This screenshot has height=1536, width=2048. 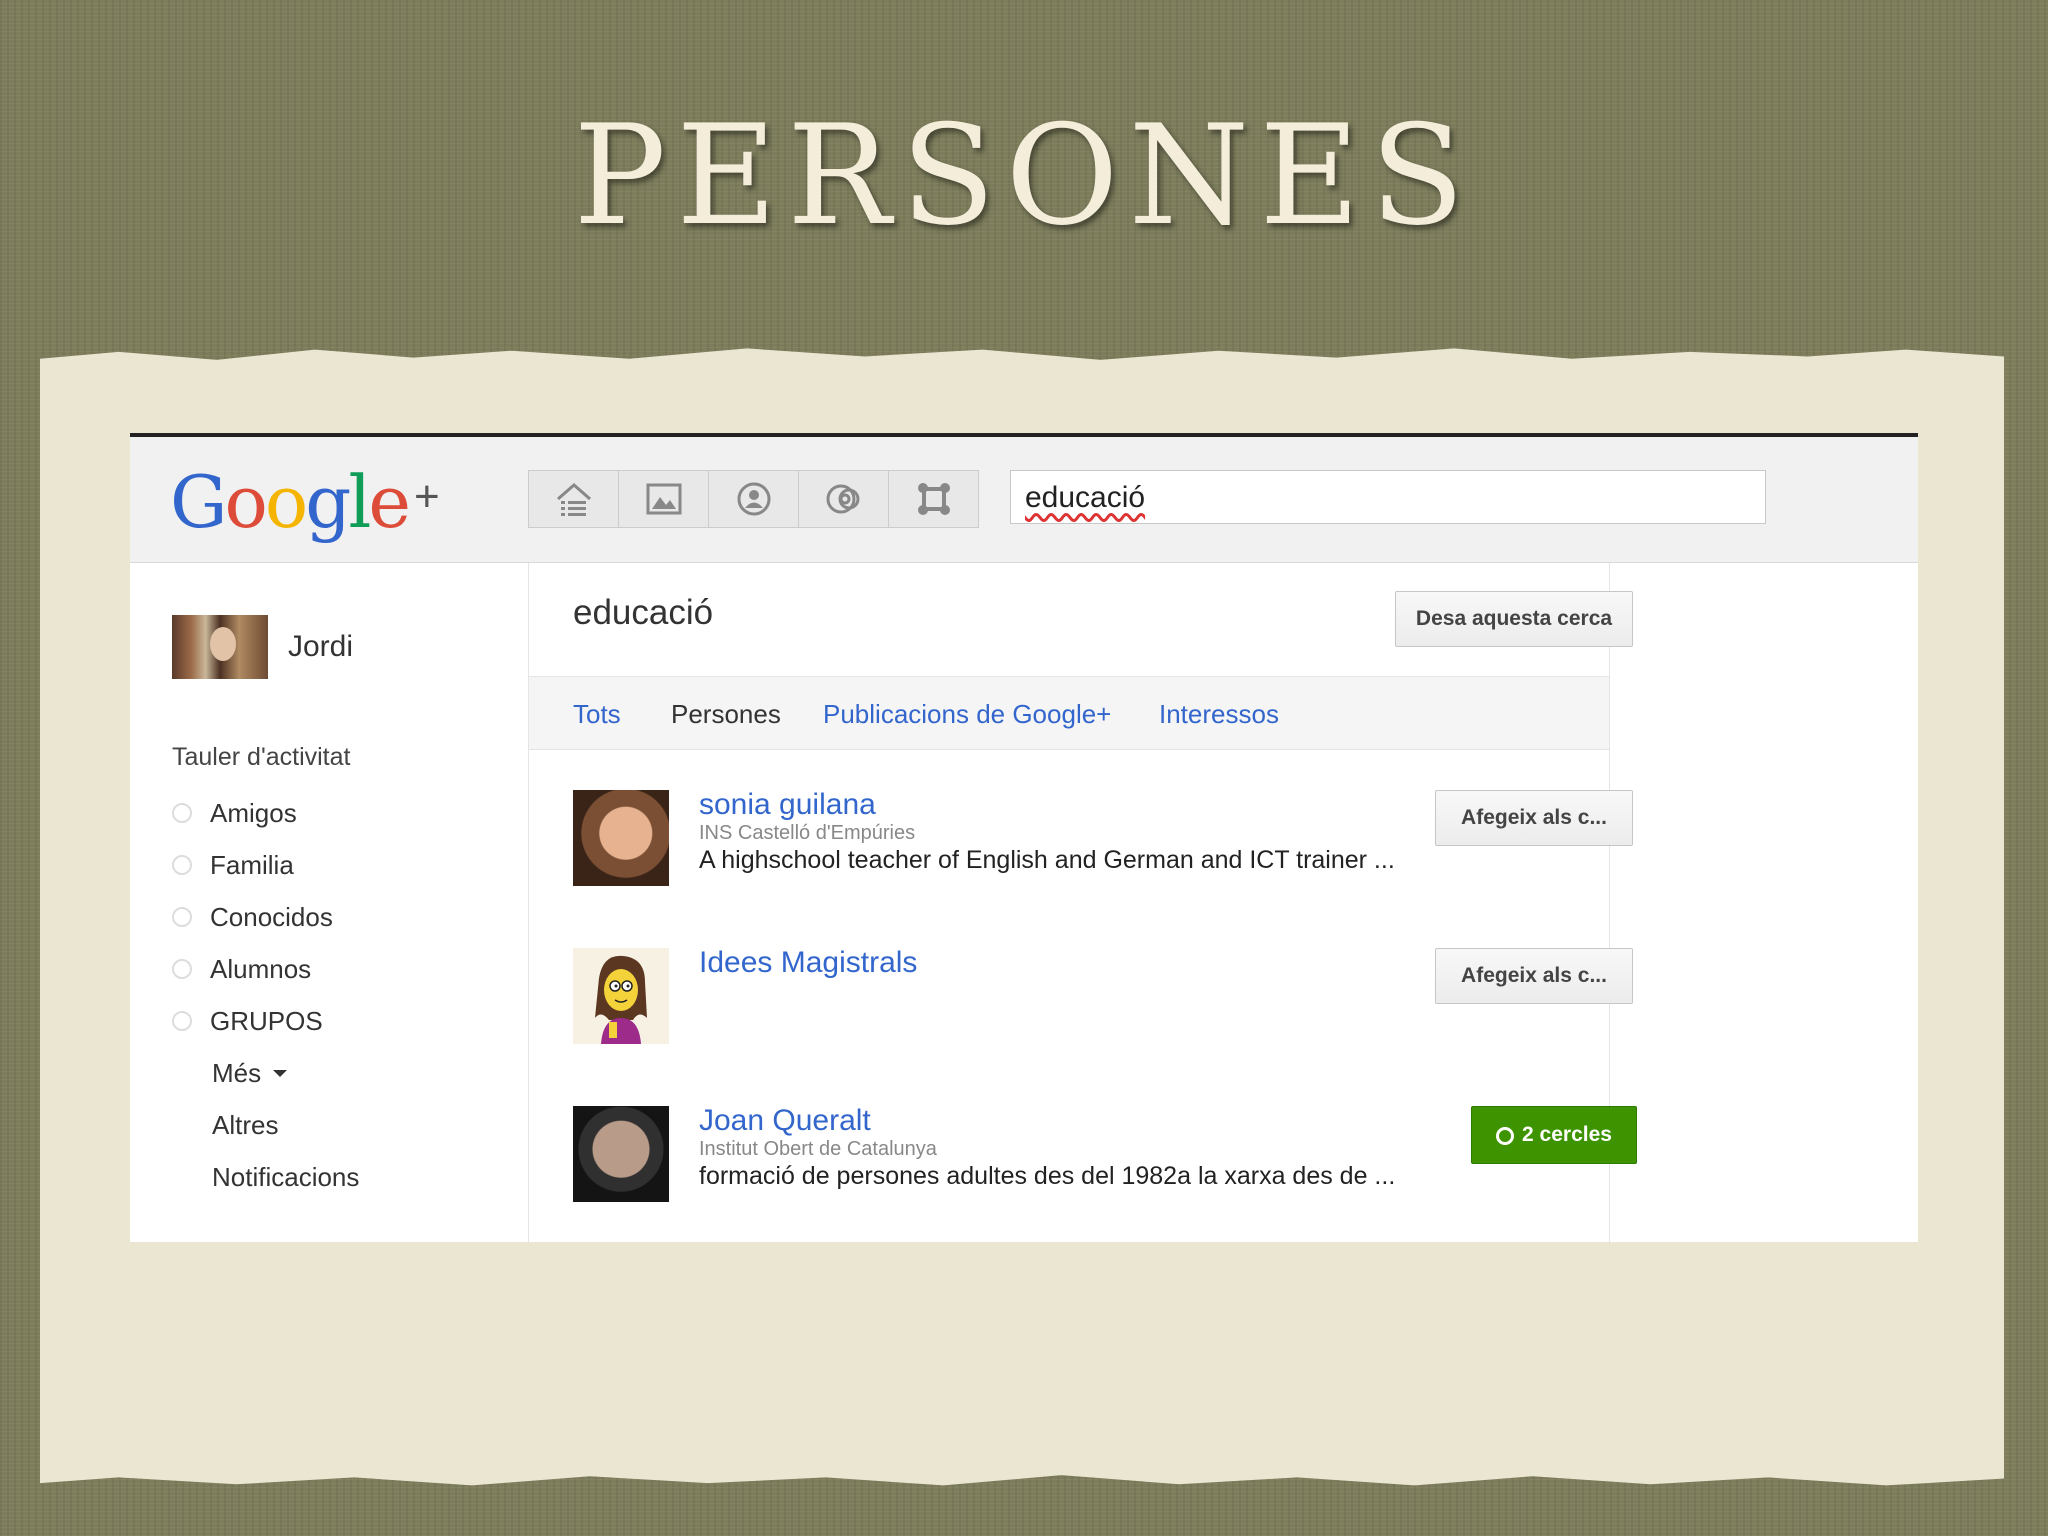 I want to click on tab-people: Persones, so click(x=726, y=714).